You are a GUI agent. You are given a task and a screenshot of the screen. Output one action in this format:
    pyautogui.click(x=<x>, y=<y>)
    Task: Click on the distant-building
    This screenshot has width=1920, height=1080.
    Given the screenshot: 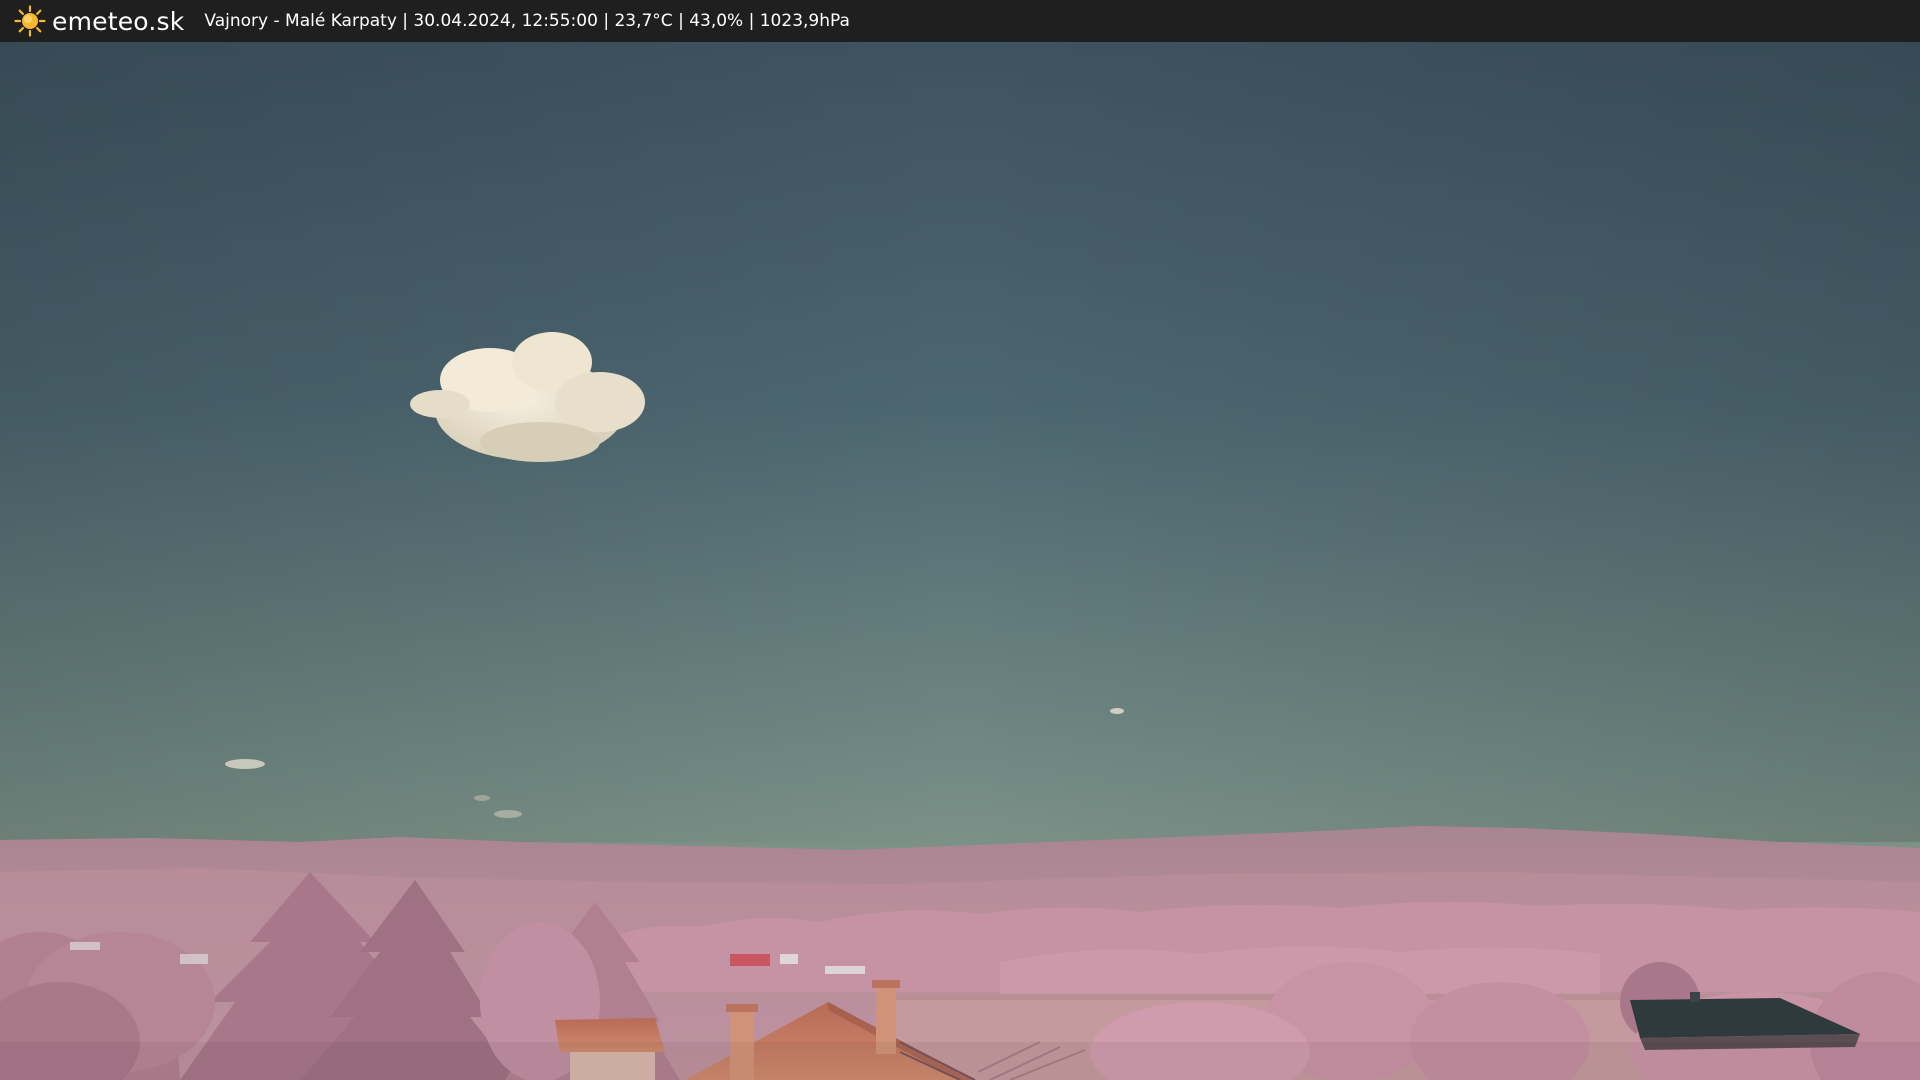 What is the action you would take?
    pyautogui.click(x=750, y=960)
    